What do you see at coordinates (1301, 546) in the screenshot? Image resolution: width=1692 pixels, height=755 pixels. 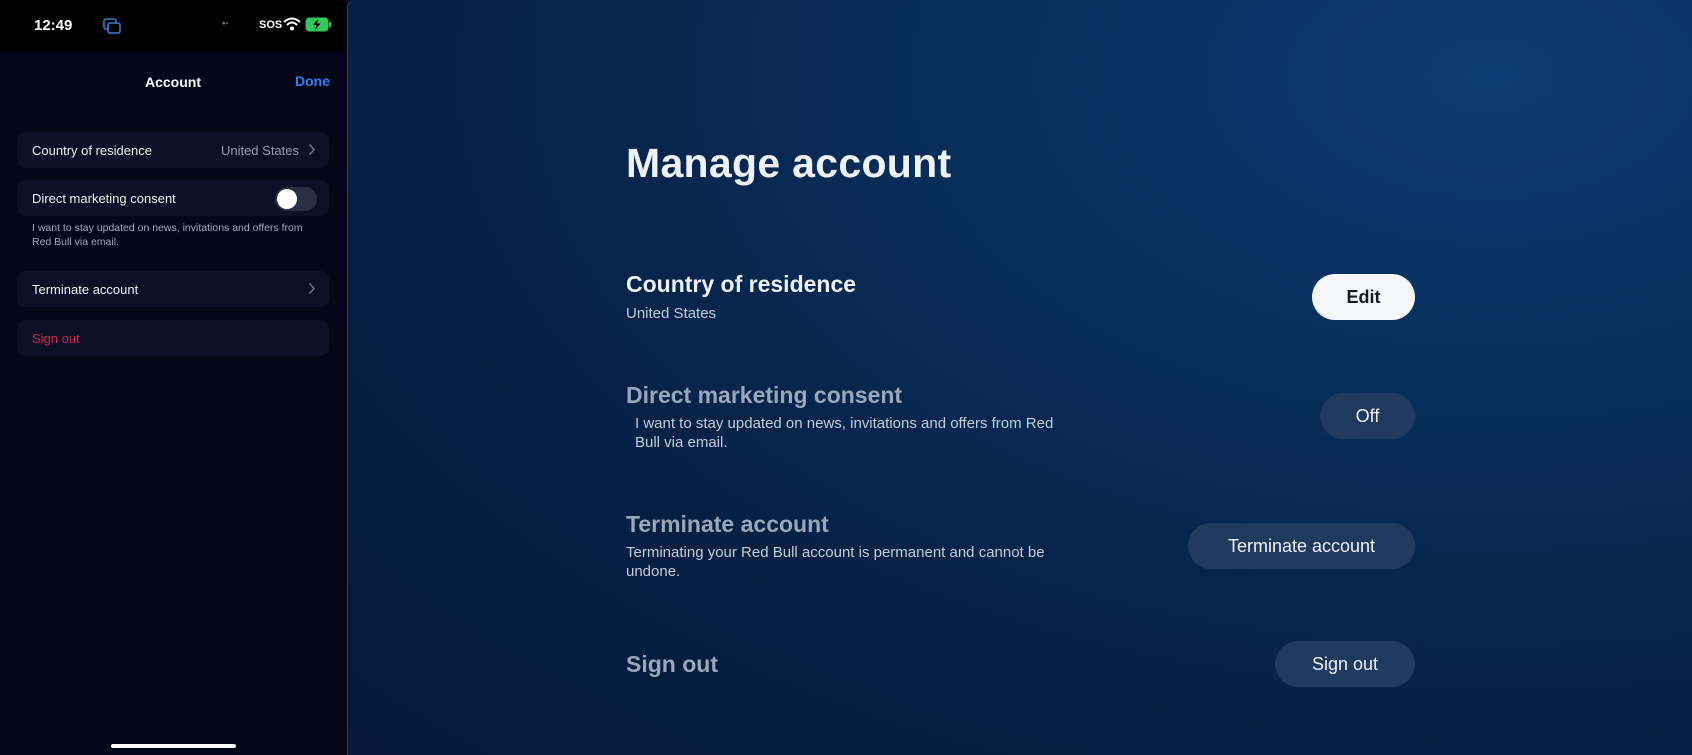 I see `terminate-account-button: Terminate account` at bounding box center [1301, 546].